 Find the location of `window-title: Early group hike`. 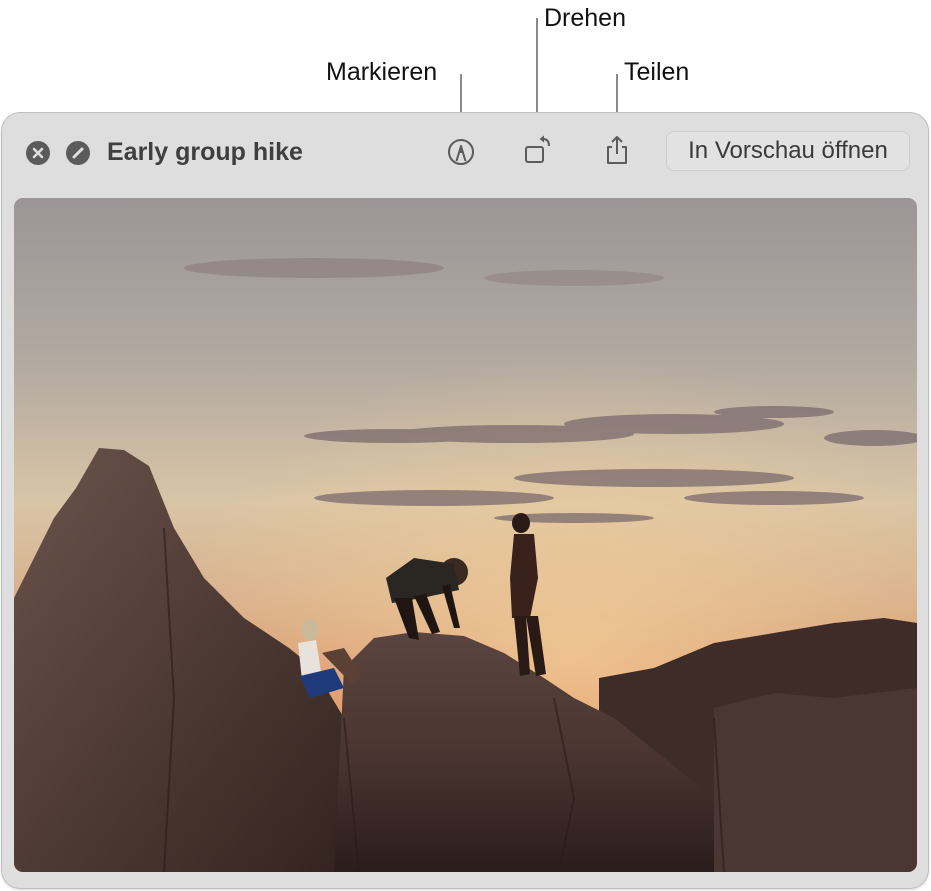

window-title: Early group hike is located at coordinates (205, 152).